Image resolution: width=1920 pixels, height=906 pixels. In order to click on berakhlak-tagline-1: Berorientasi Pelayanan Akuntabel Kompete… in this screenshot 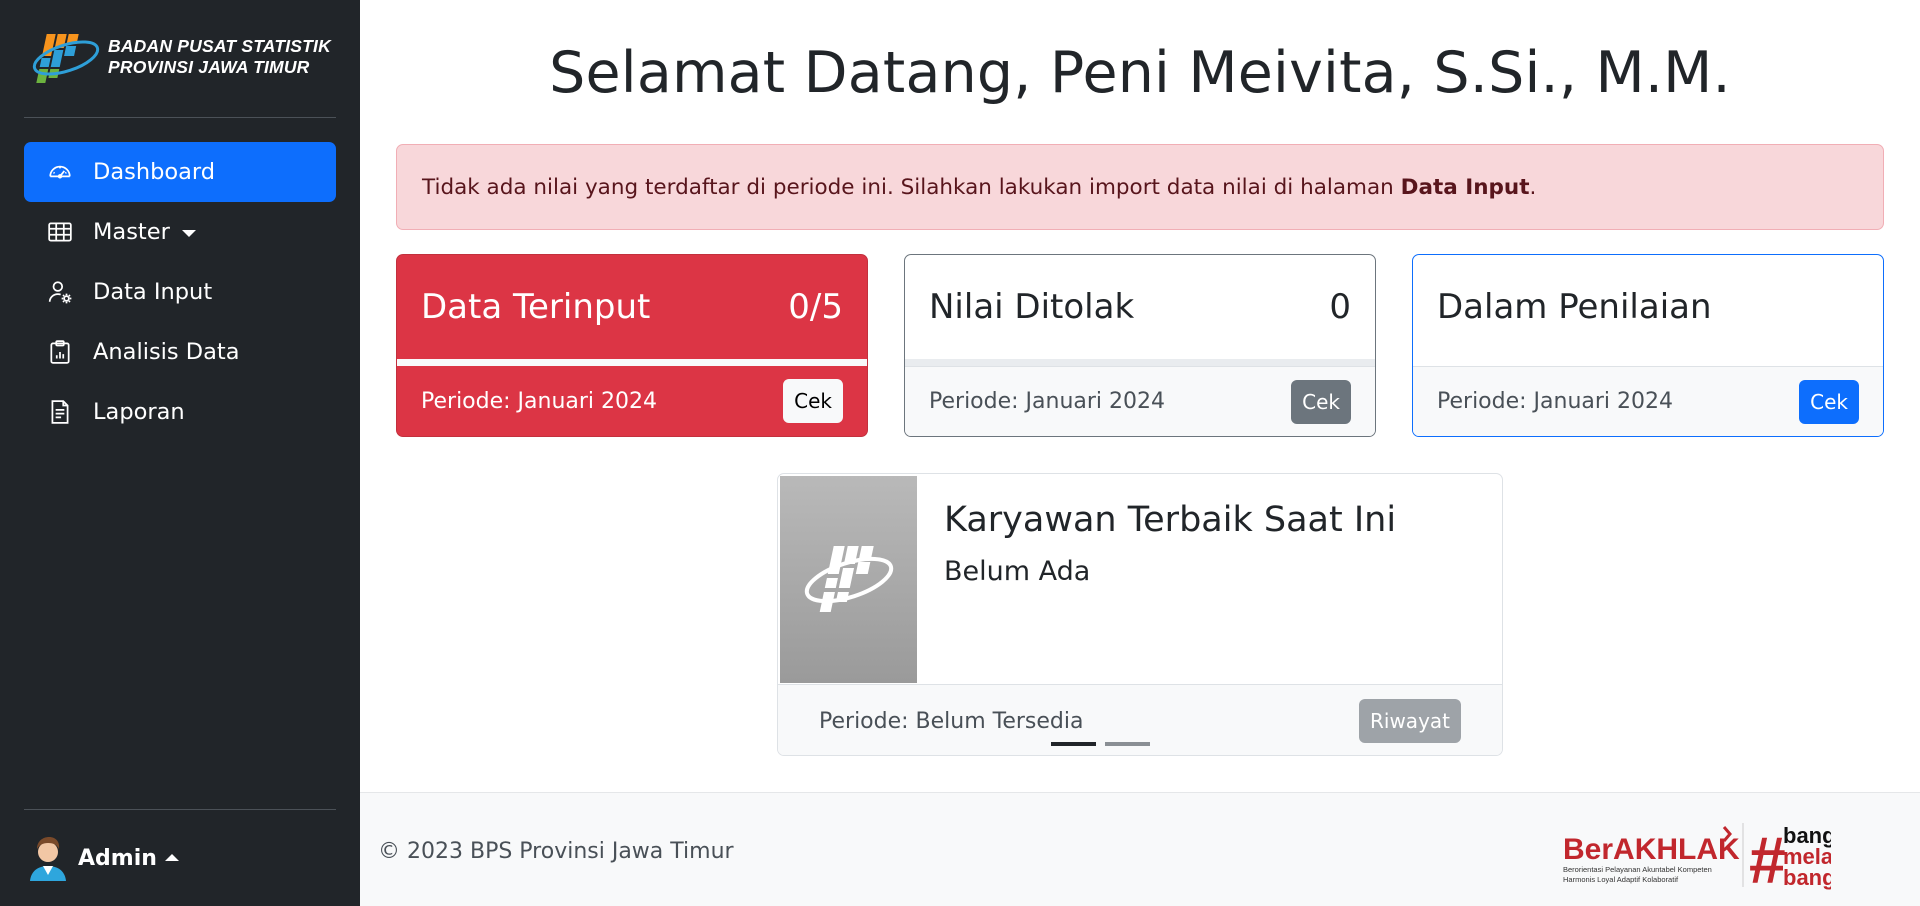, I will do `click(1637, 869)`.